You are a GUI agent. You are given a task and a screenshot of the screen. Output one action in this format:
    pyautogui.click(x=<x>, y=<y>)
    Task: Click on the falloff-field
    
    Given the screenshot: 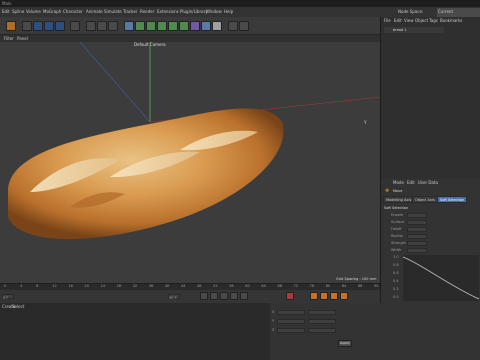 What is the action you would take?
    pyautogui.click(x=417, y=229)
    